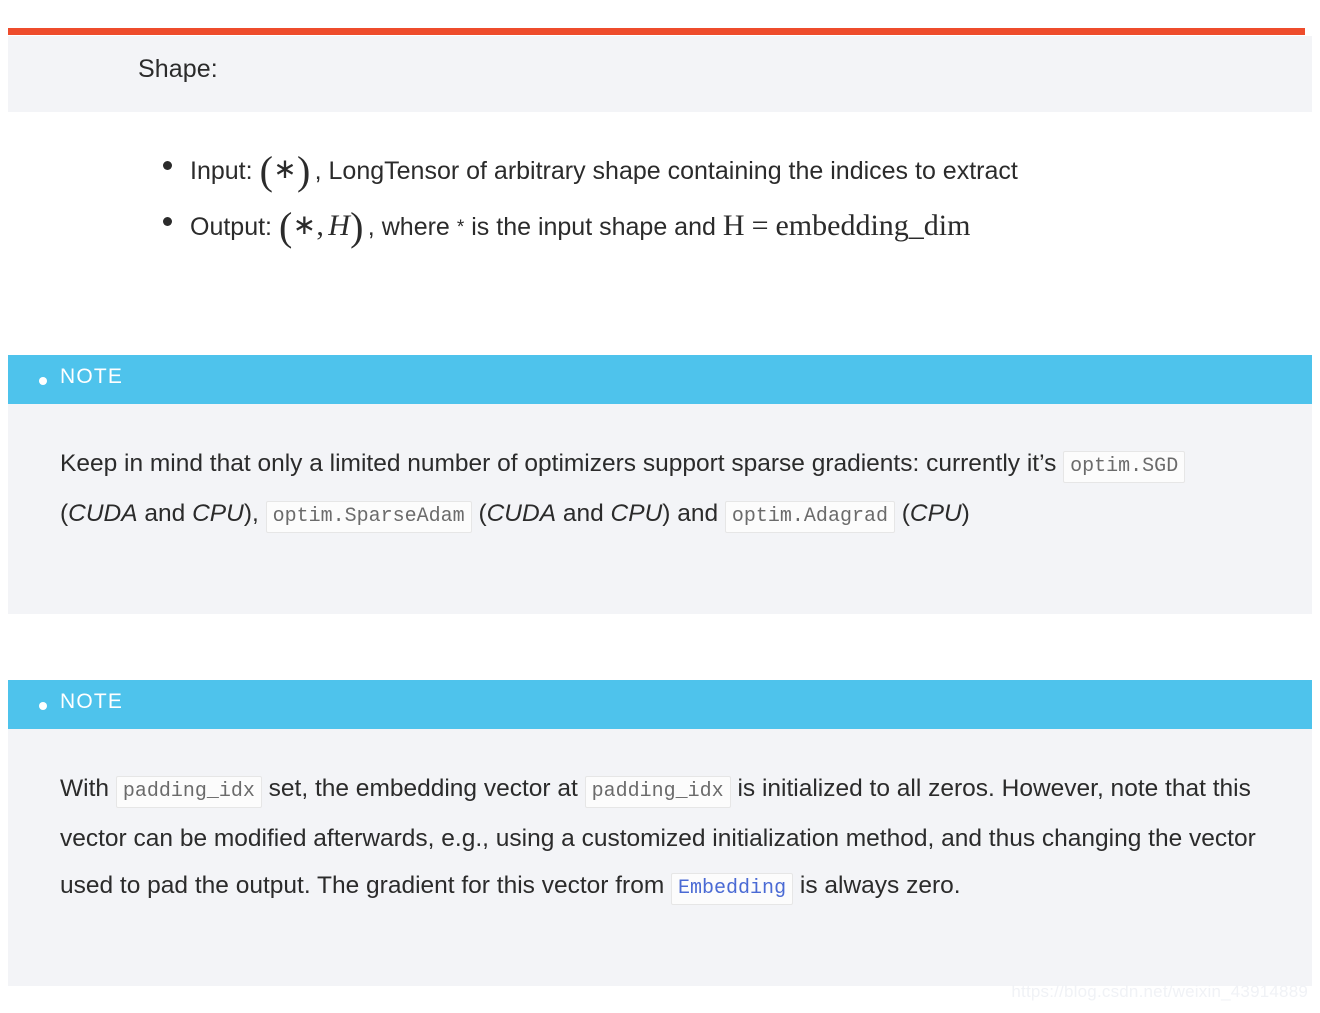 Image resolution: width=1320 pixels, height=1013 pixels. What do you see at coordinates (873, 225) in the screenshot?
I see `equation-rhs: embedding_dim` at bounding box center [873, 225].